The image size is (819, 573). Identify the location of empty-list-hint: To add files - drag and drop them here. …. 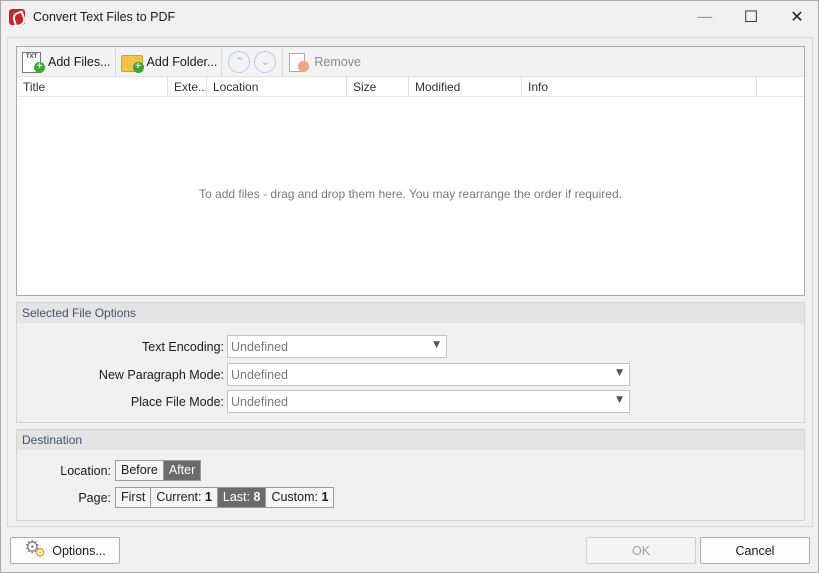
(410, 194).